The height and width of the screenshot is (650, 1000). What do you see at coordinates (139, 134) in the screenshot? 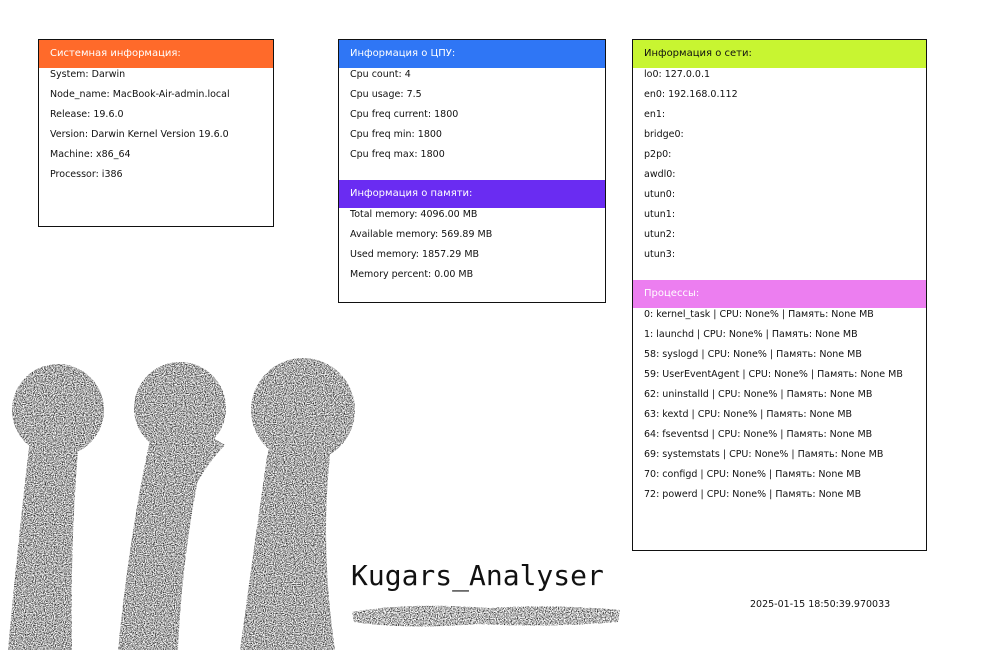
I see `system-info-row: Version: Darwin Kernel Version 19.6.0` at bounding box center [139, 134].